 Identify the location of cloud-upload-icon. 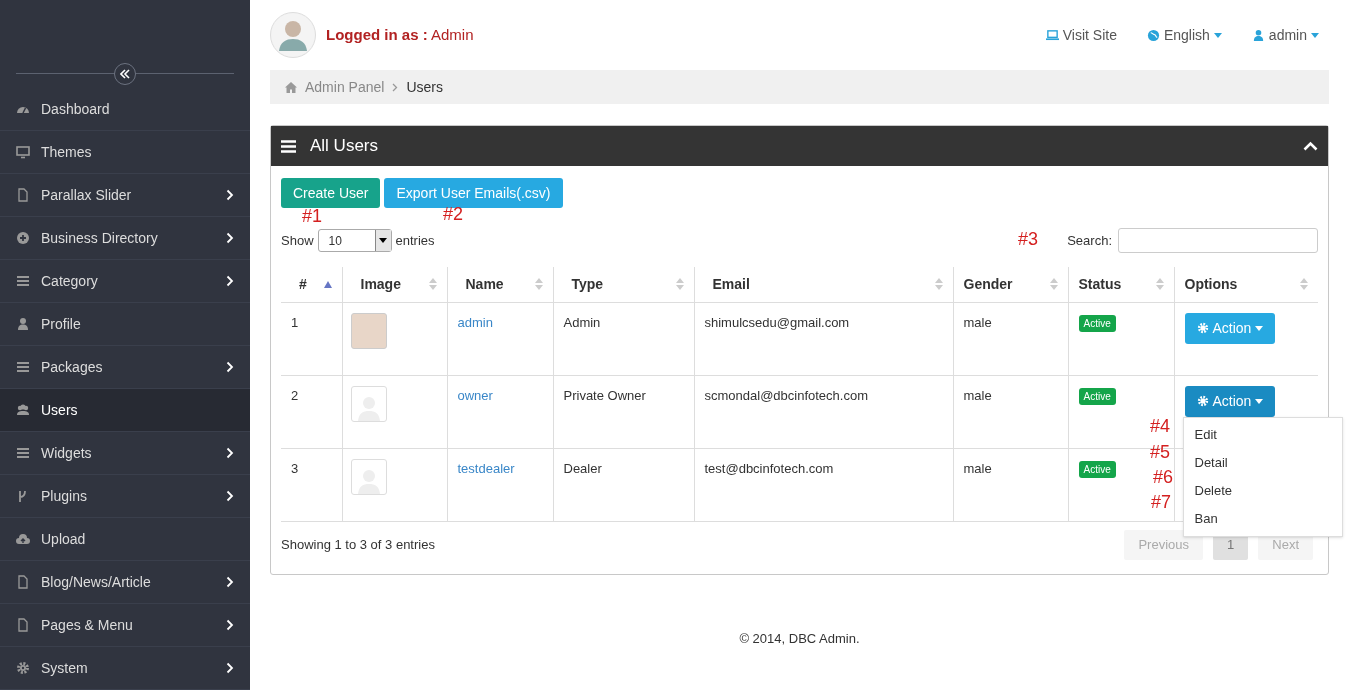
(23, 539).